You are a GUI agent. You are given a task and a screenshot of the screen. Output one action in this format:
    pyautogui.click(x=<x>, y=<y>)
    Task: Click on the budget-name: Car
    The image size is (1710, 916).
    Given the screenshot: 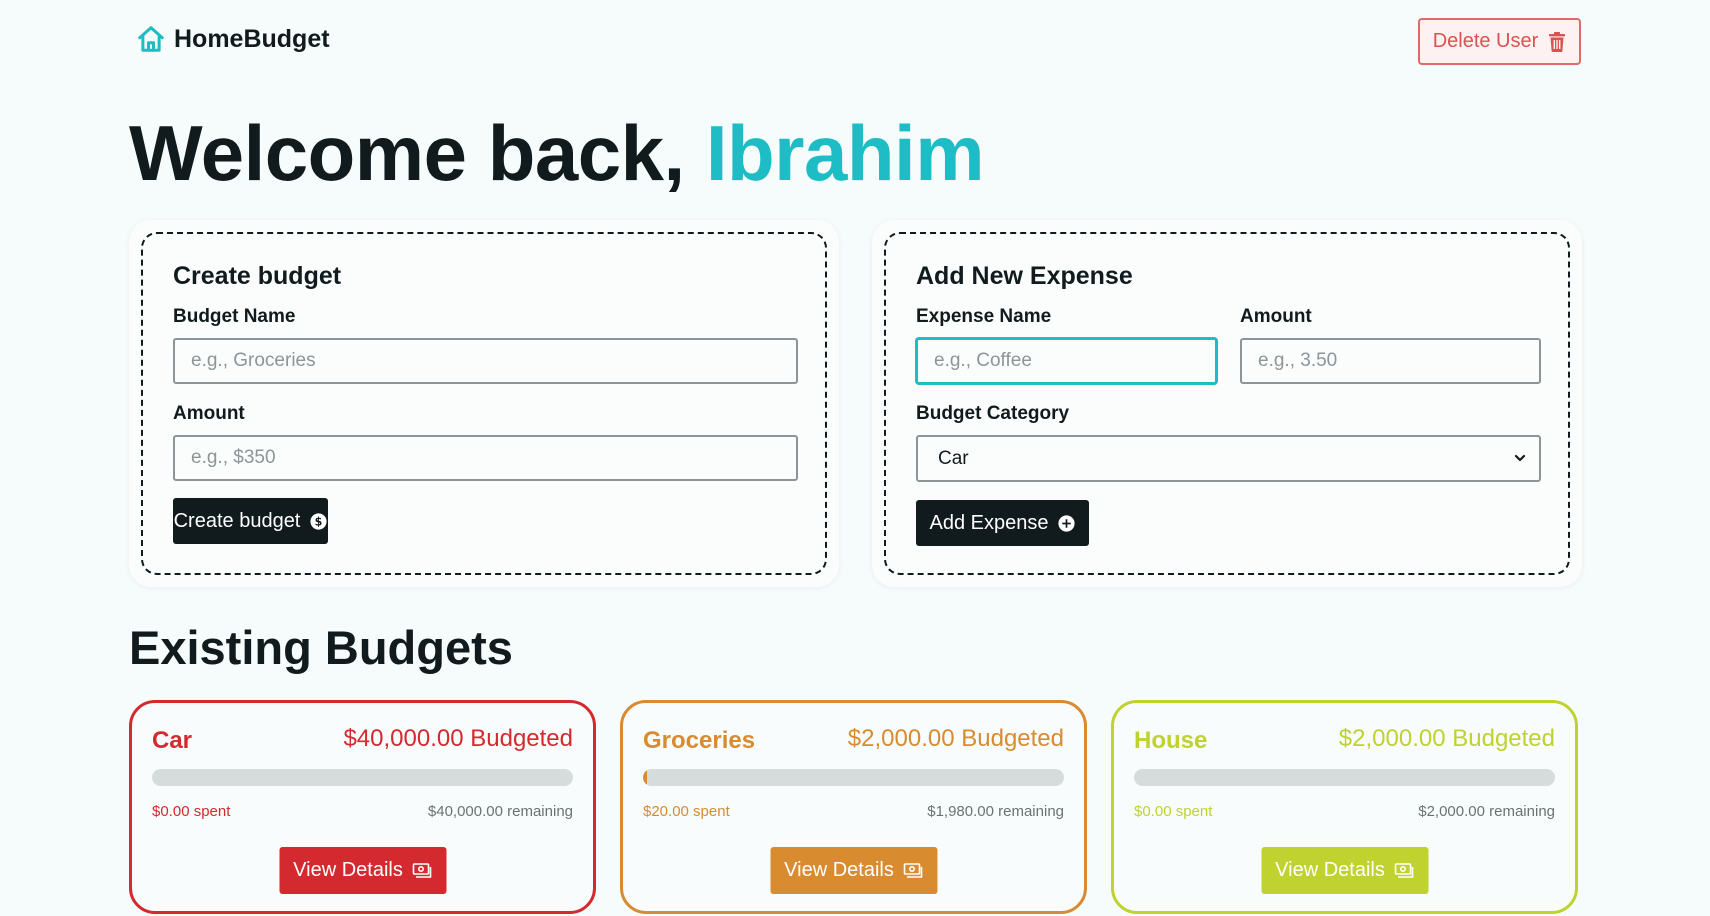 What is the action you would take?
    pyautogui.click(x=172, y=740)
    